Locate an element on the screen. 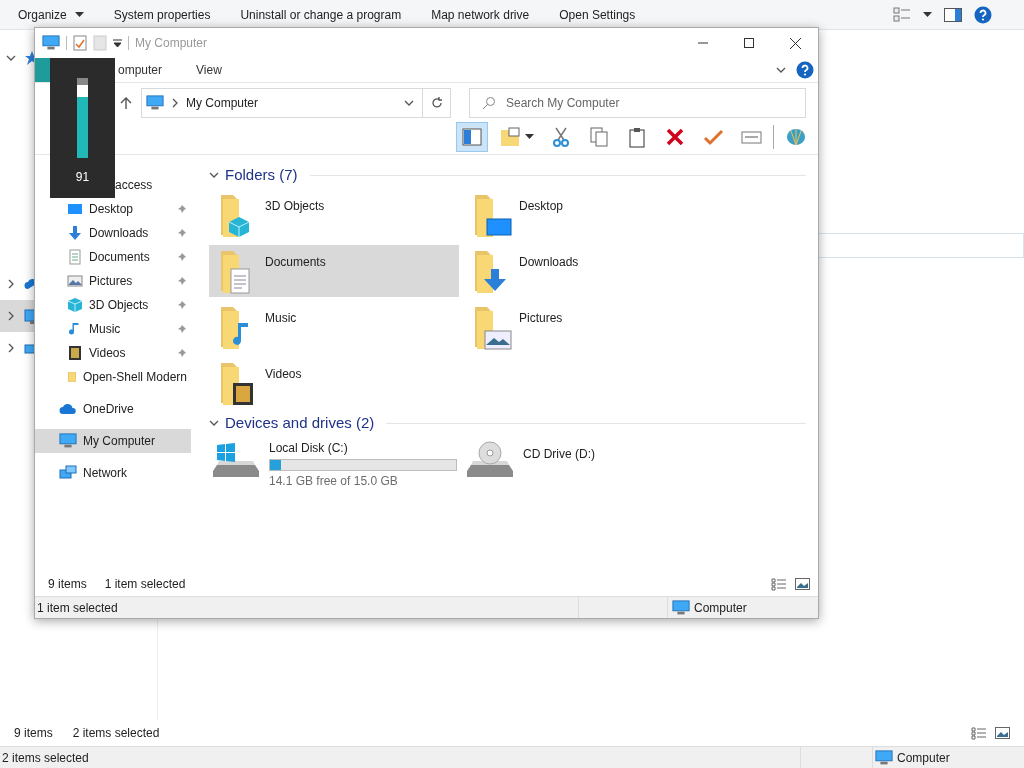  folder-options-icon is located at coordinates (510, 136).